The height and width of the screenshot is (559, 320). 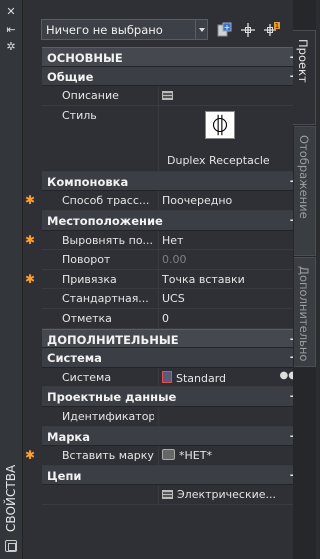 I want to click on property-row-anchor: ✱ Привязка Точка вставки, so click(x=165, y=279).